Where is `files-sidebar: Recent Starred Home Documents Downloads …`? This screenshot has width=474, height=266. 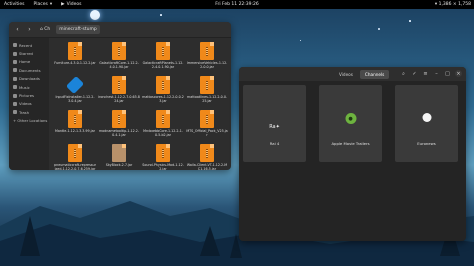 files-sidebar: Recent Starred Home Documents Downloads … is located at coordinates (29, 104).